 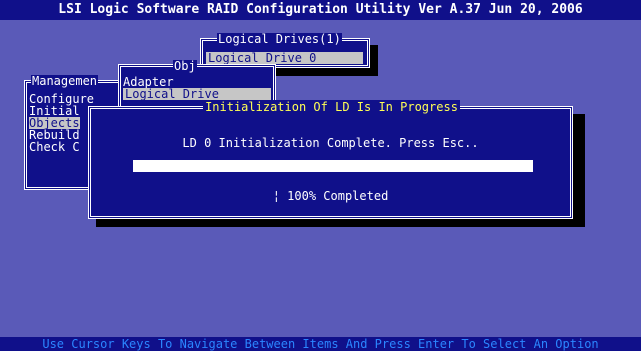 I want to click on init-progress-bar, so click(x=333, y=166).